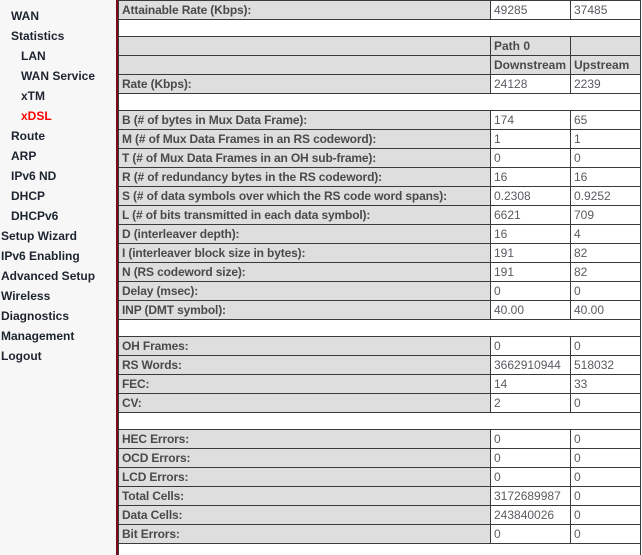 This screenshot has height=555, width=642. Describe the element at coordinates (605, 139) in the screenshot. I see `upstream-value: 1` at that location.